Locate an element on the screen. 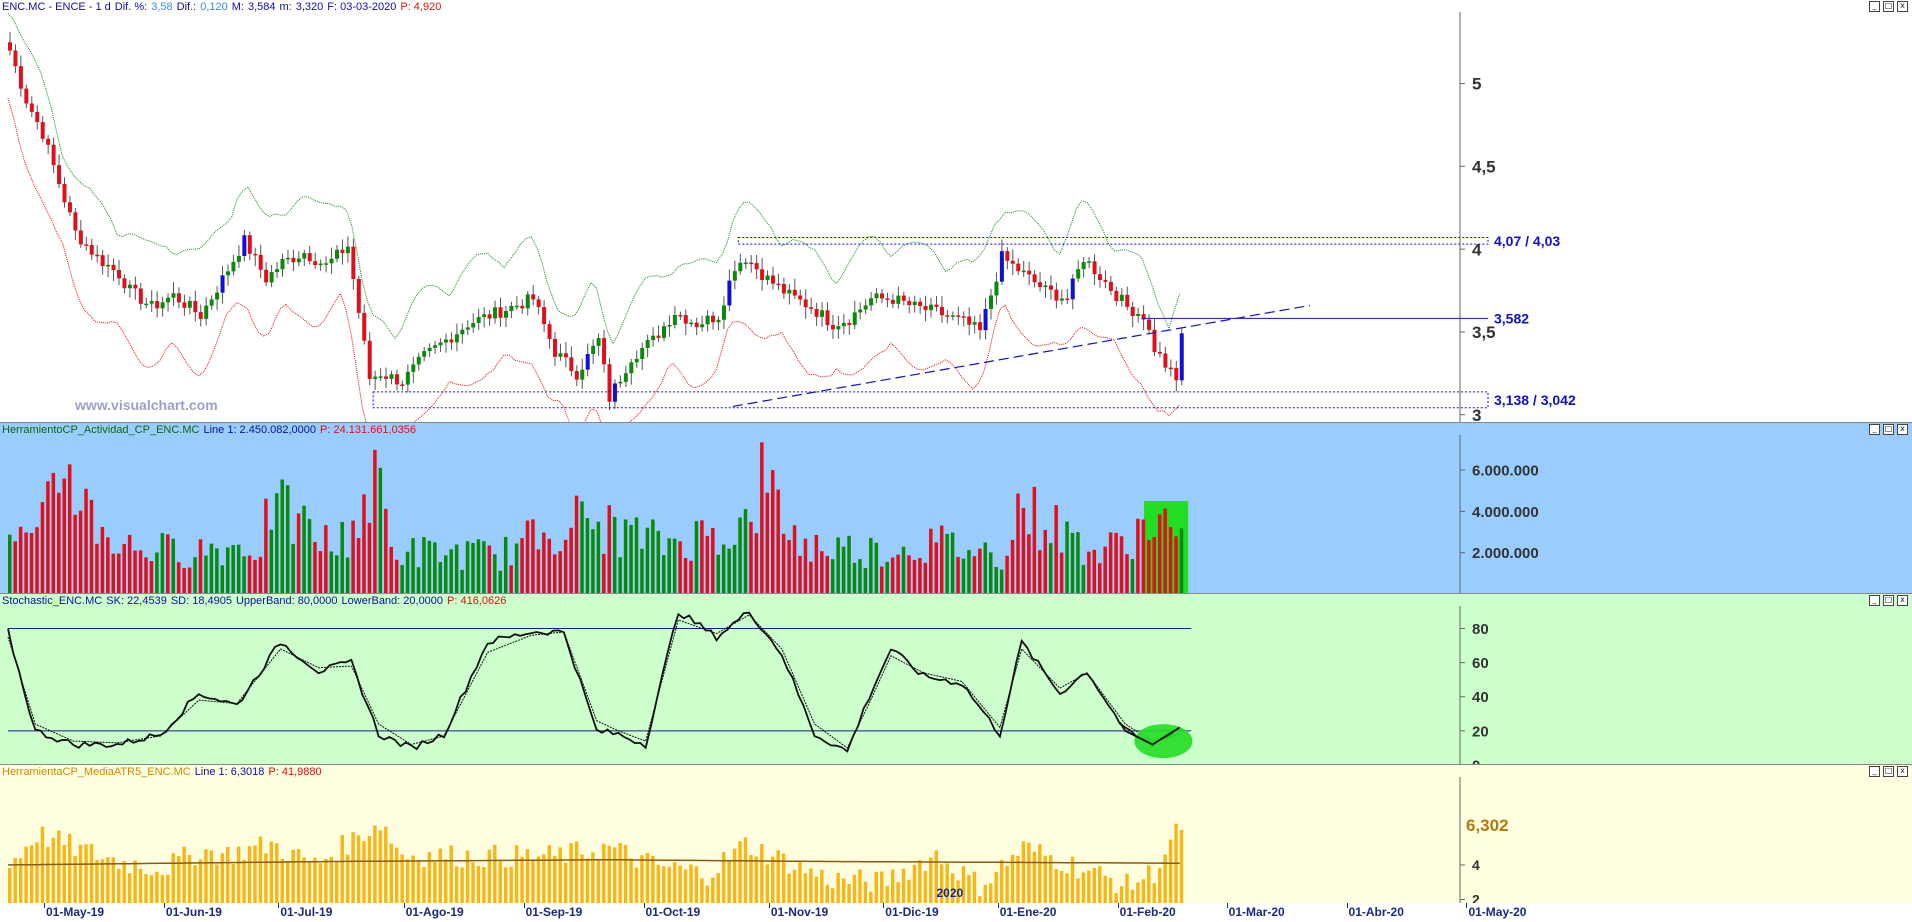  support-resistance-zone is located at coordinates (1113, 241).